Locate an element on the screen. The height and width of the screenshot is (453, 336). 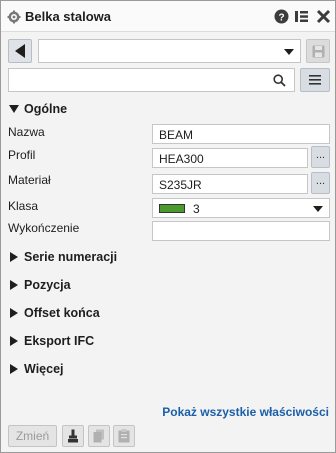
profile-field: HEA300 is located at coordinates (230, 158).